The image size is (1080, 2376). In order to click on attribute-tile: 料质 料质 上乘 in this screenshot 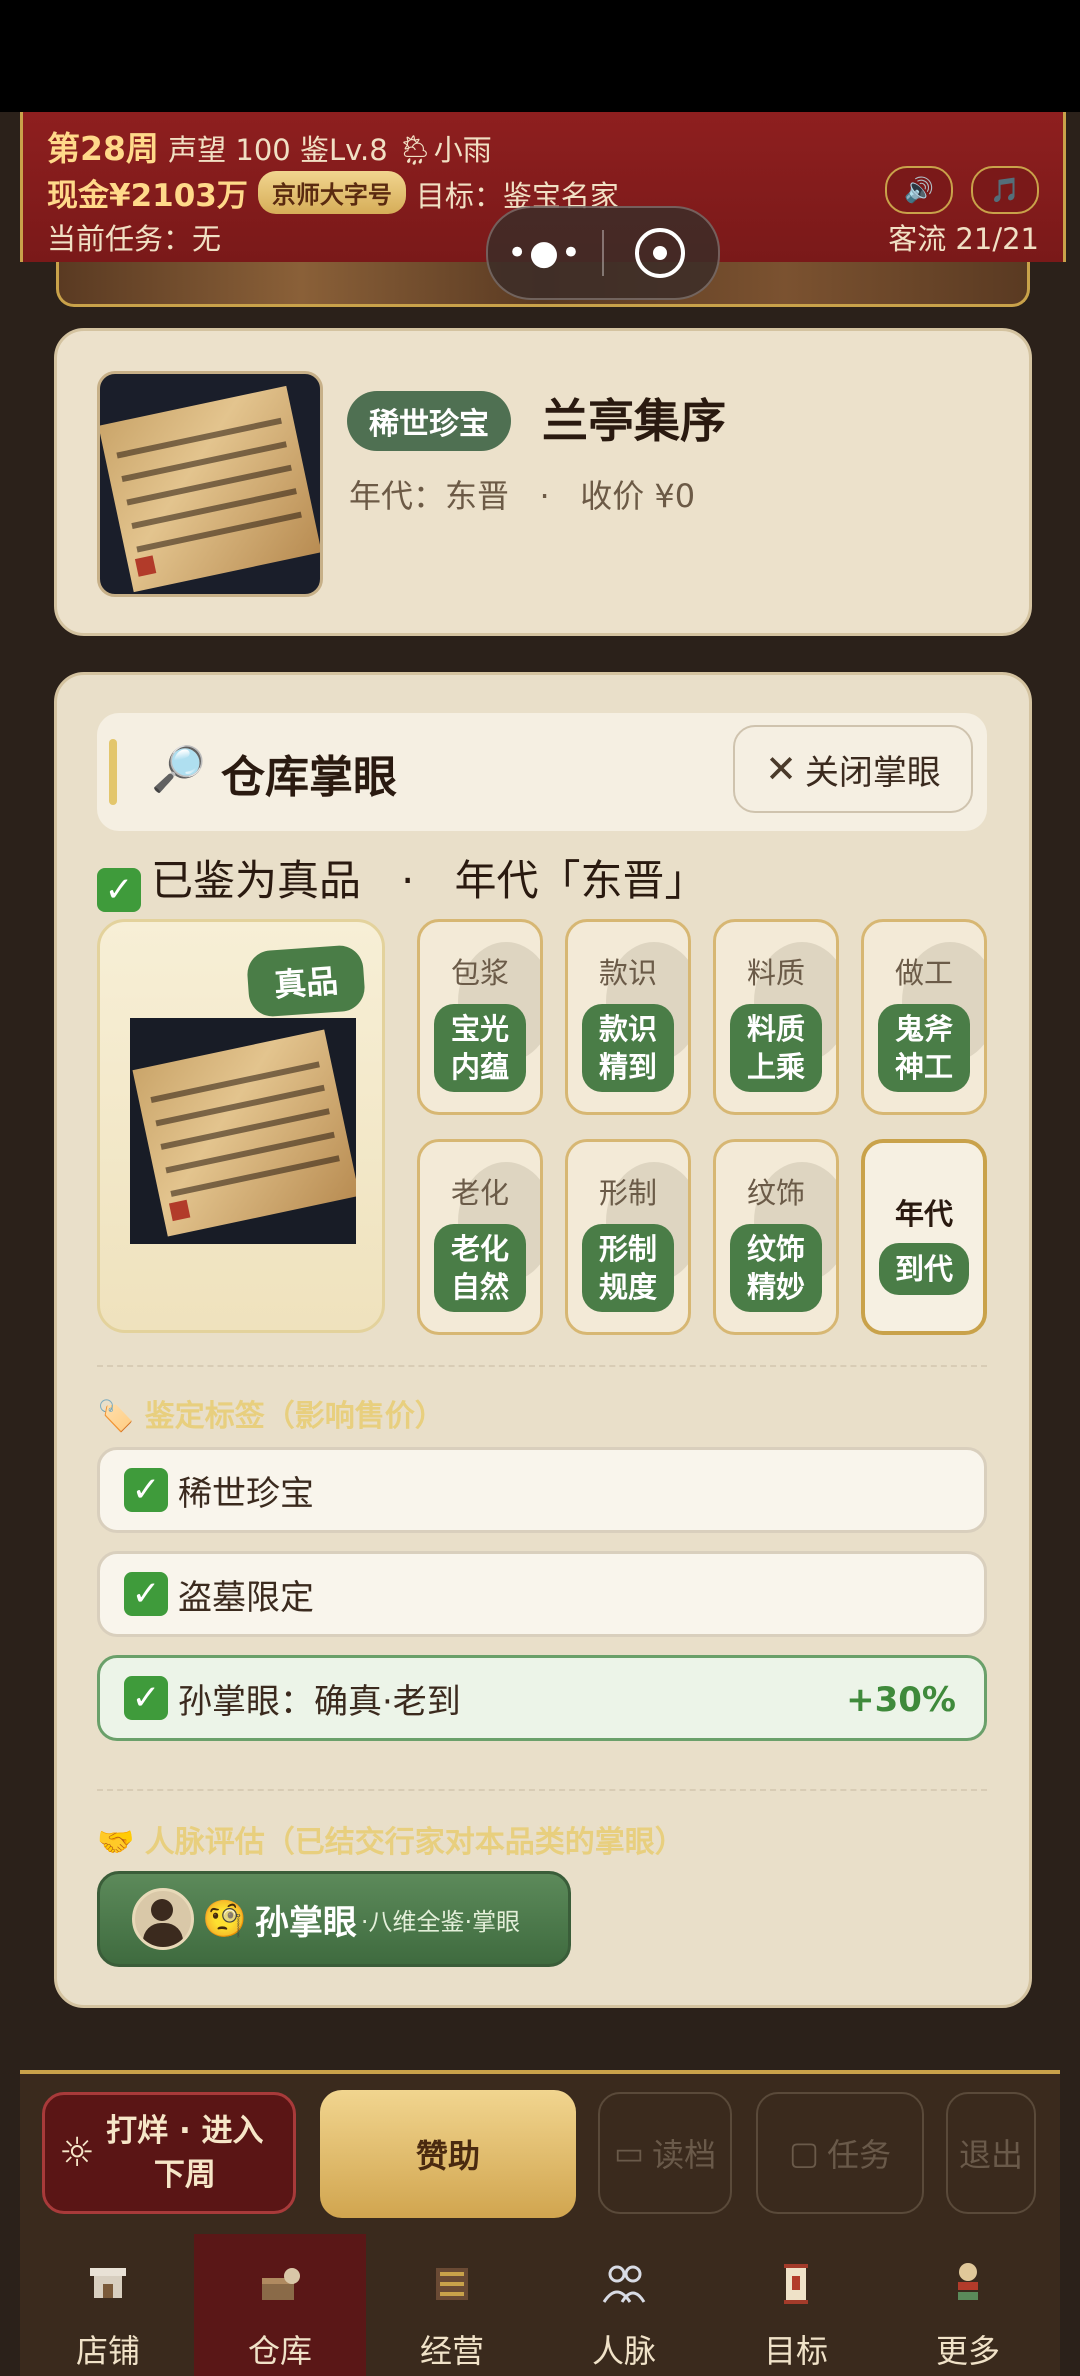, I will do `click(776, 1017)`.